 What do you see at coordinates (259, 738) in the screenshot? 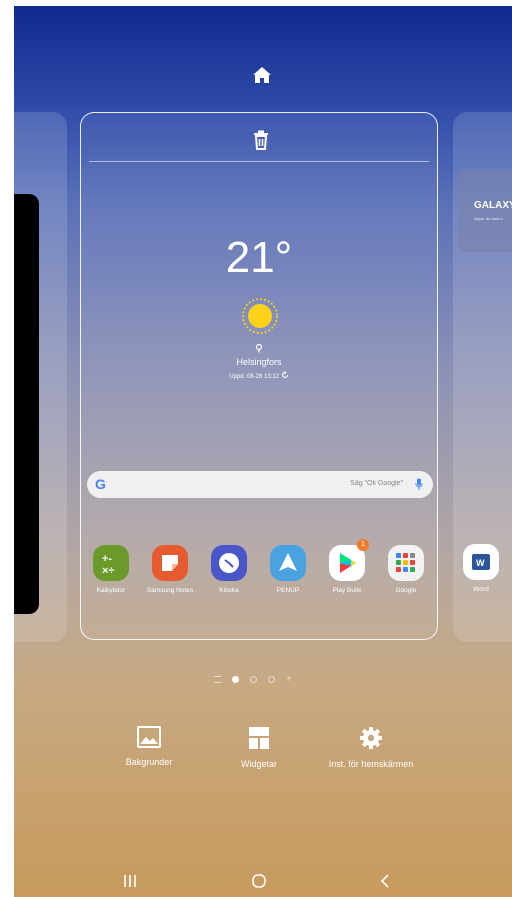
I see `widgets-icon` at bounding box center [259, 738].